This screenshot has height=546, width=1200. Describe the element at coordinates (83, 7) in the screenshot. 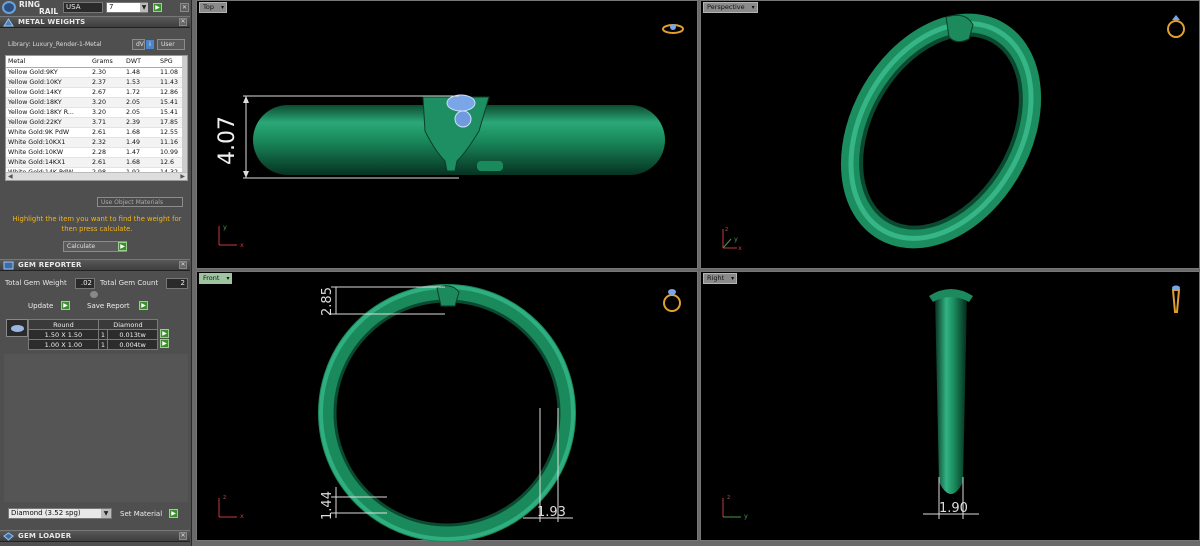

I see `region-field: USA` at that location.